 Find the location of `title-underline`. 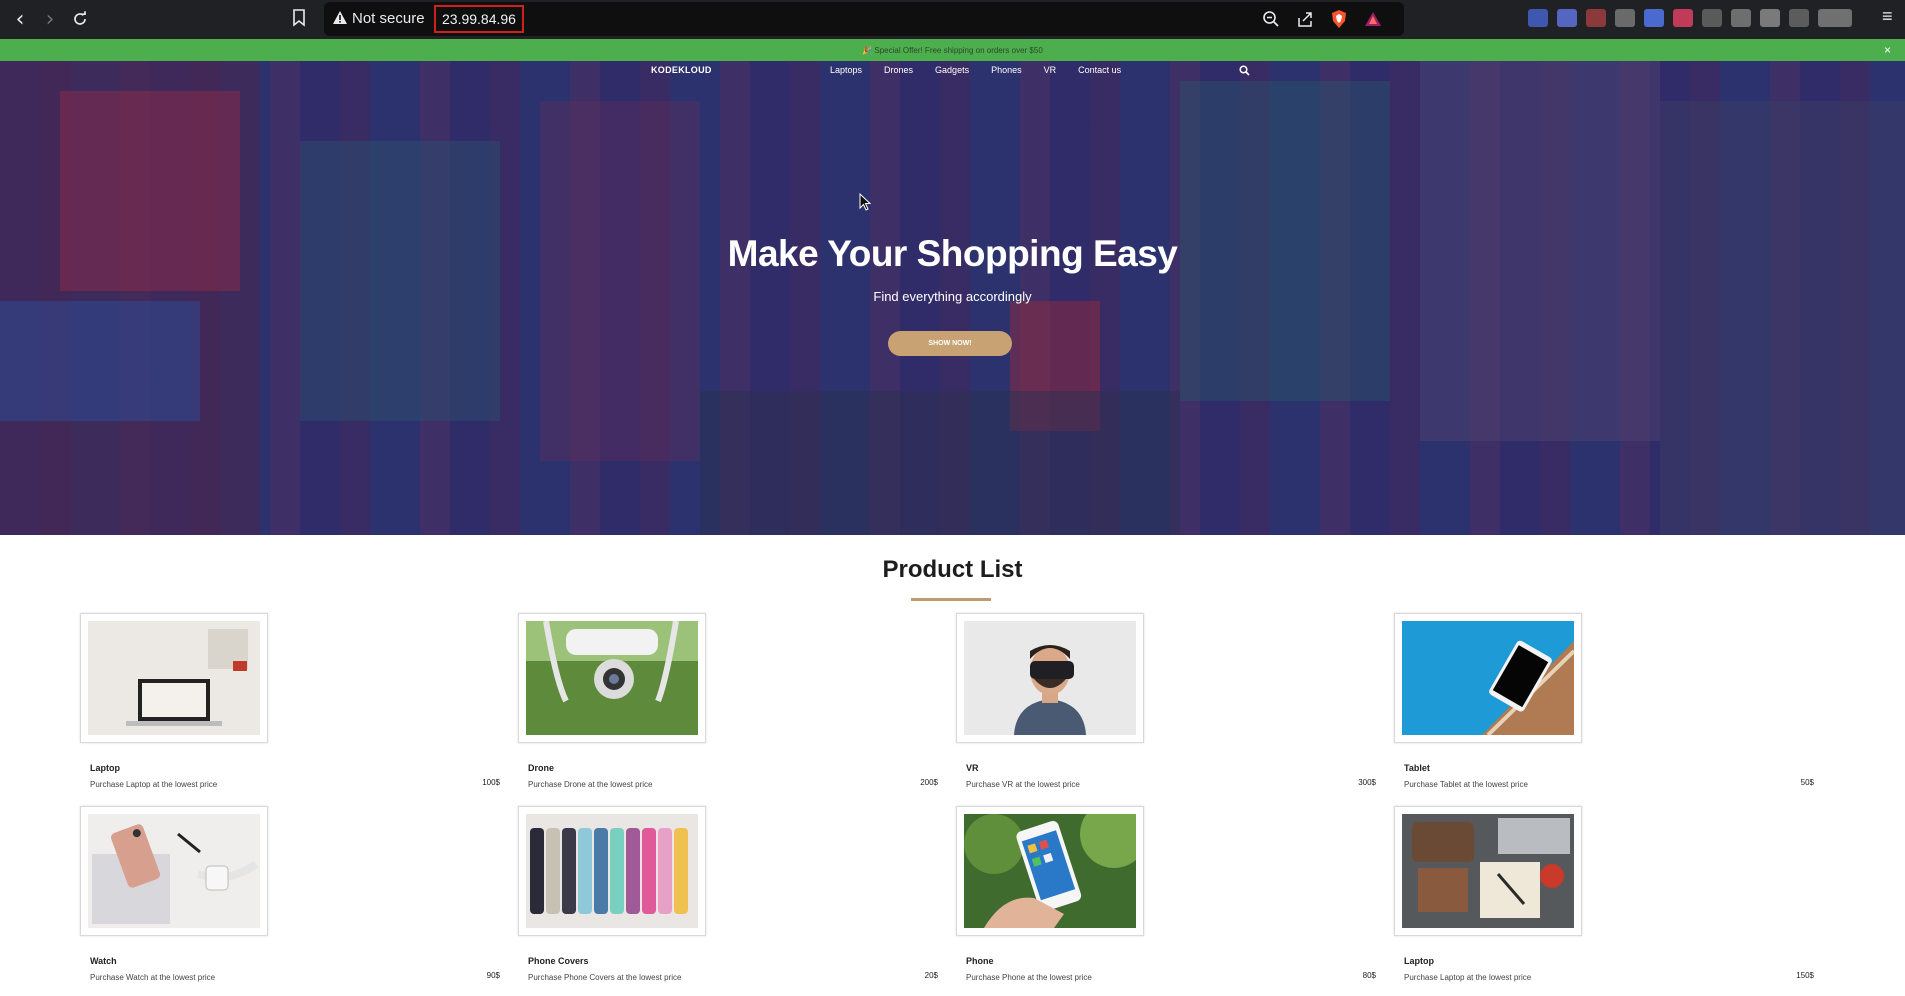

title-underline is located at coordinates (951, 599).